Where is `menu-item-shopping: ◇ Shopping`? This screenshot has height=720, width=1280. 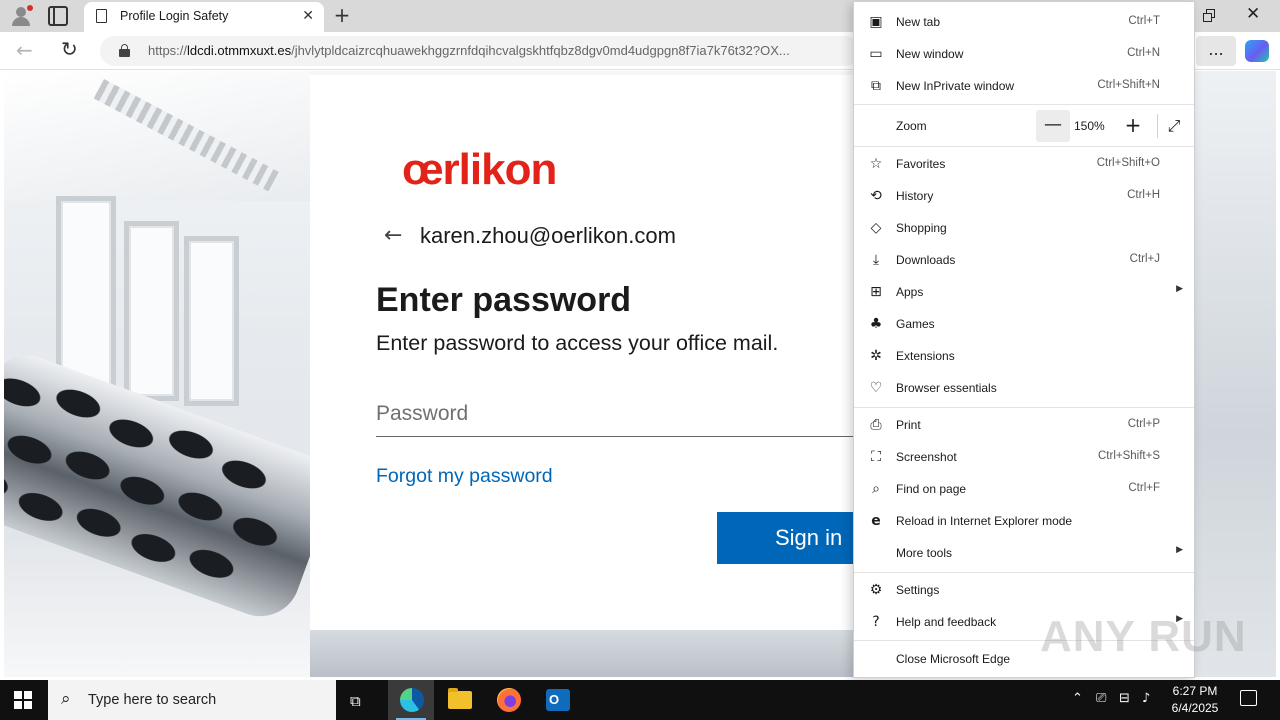 menu-item-shopping: ◇ Shopping is located at coordinates (1024, 228).